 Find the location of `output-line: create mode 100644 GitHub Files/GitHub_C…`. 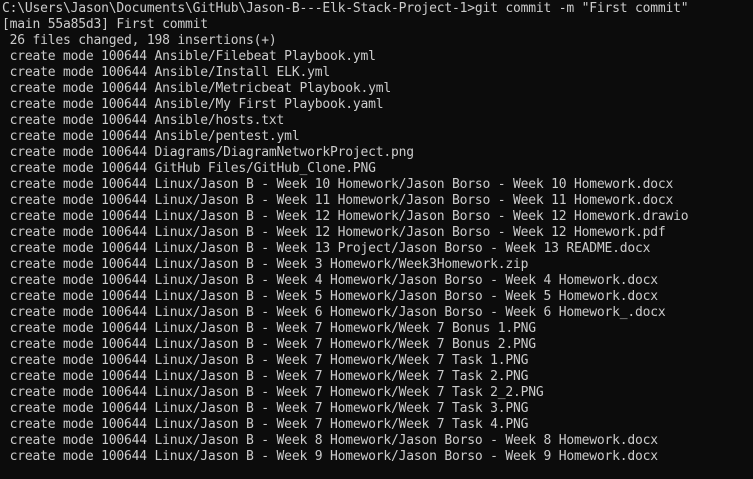

output-line: create mode 100644 GitHub Files/GitHub_C… is located at coordinates (189, 168).